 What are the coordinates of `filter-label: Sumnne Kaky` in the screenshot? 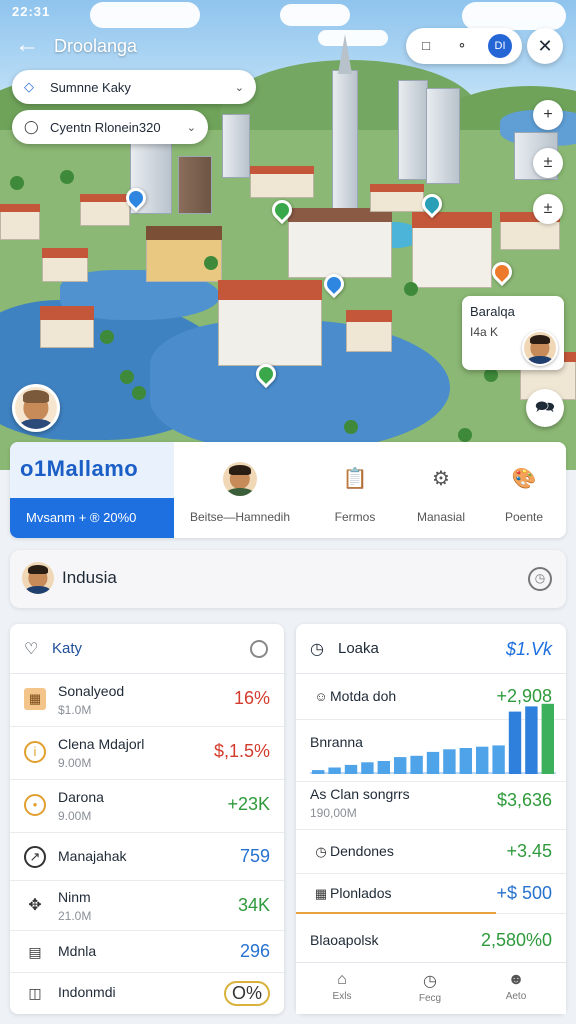 It's located at (90, 87).